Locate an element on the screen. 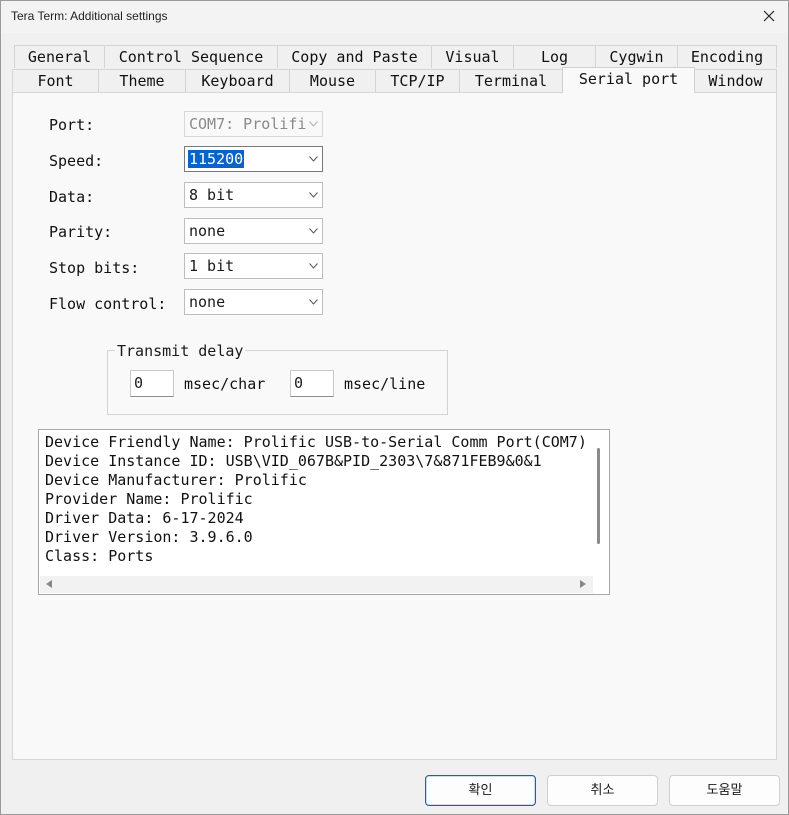  tab-log: Log is located at coordinates (554, 56).